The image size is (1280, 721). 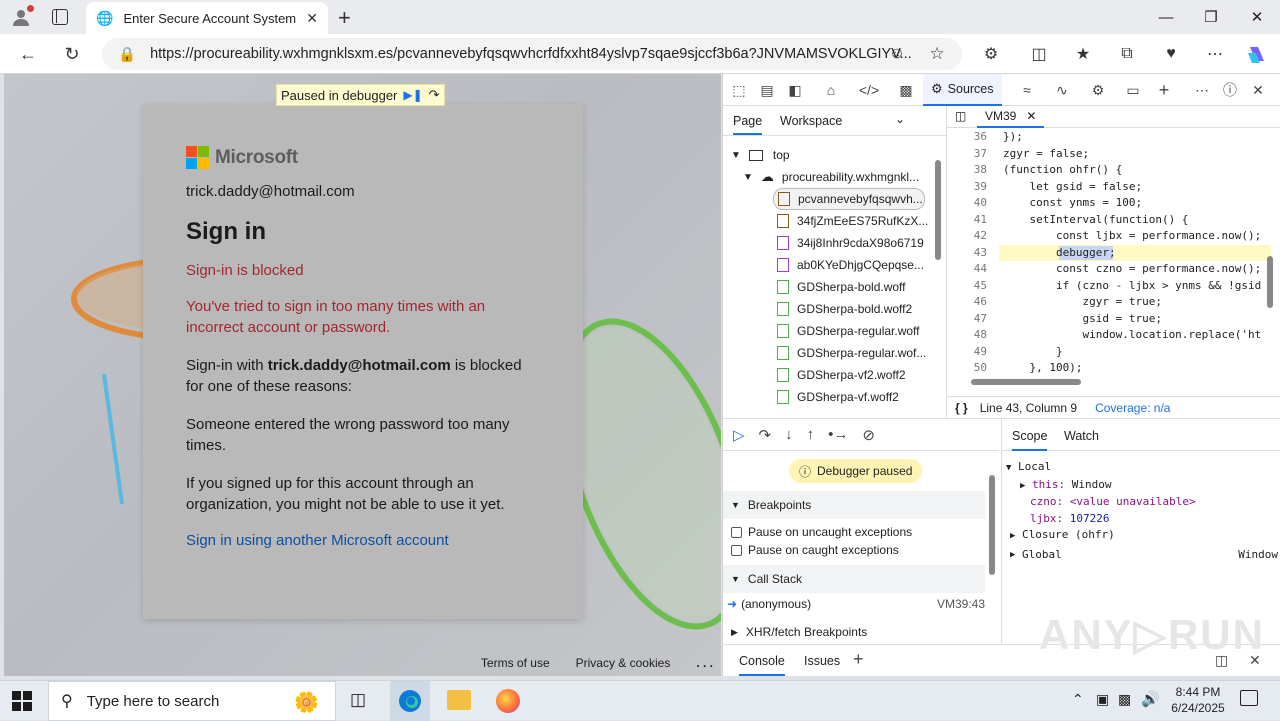 What do you see at coordinates (906, 90) in the screenshot?
I see `console-icon: ▩` at bounding box center [906, 90].